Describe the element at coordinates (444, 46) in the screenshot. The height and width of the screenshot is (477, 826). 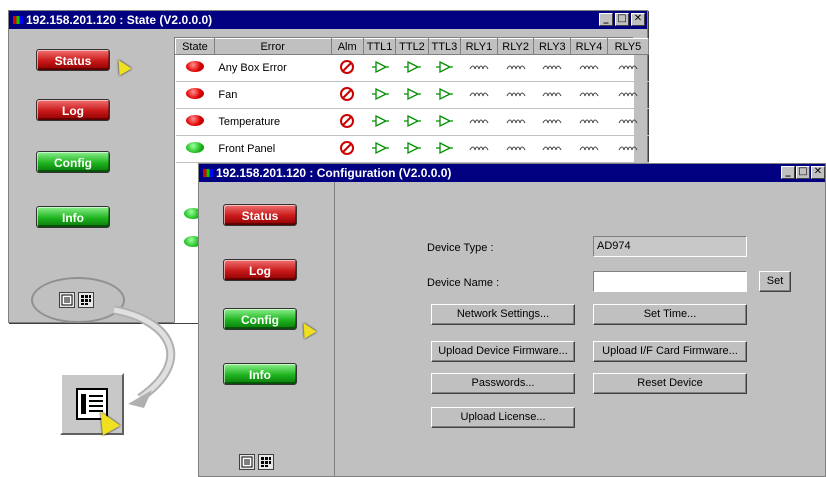
I see `col-ttl3: TTL3` at that location.